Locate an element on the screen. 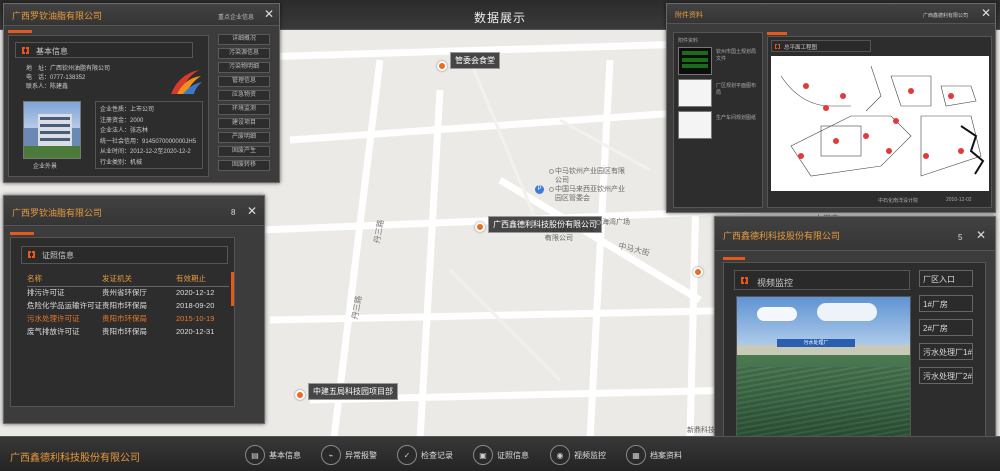 The width and height of the screenshot is (1000, 471). camera-button-workshop-2: 2#厂房 is located at coordinates (946, 327).